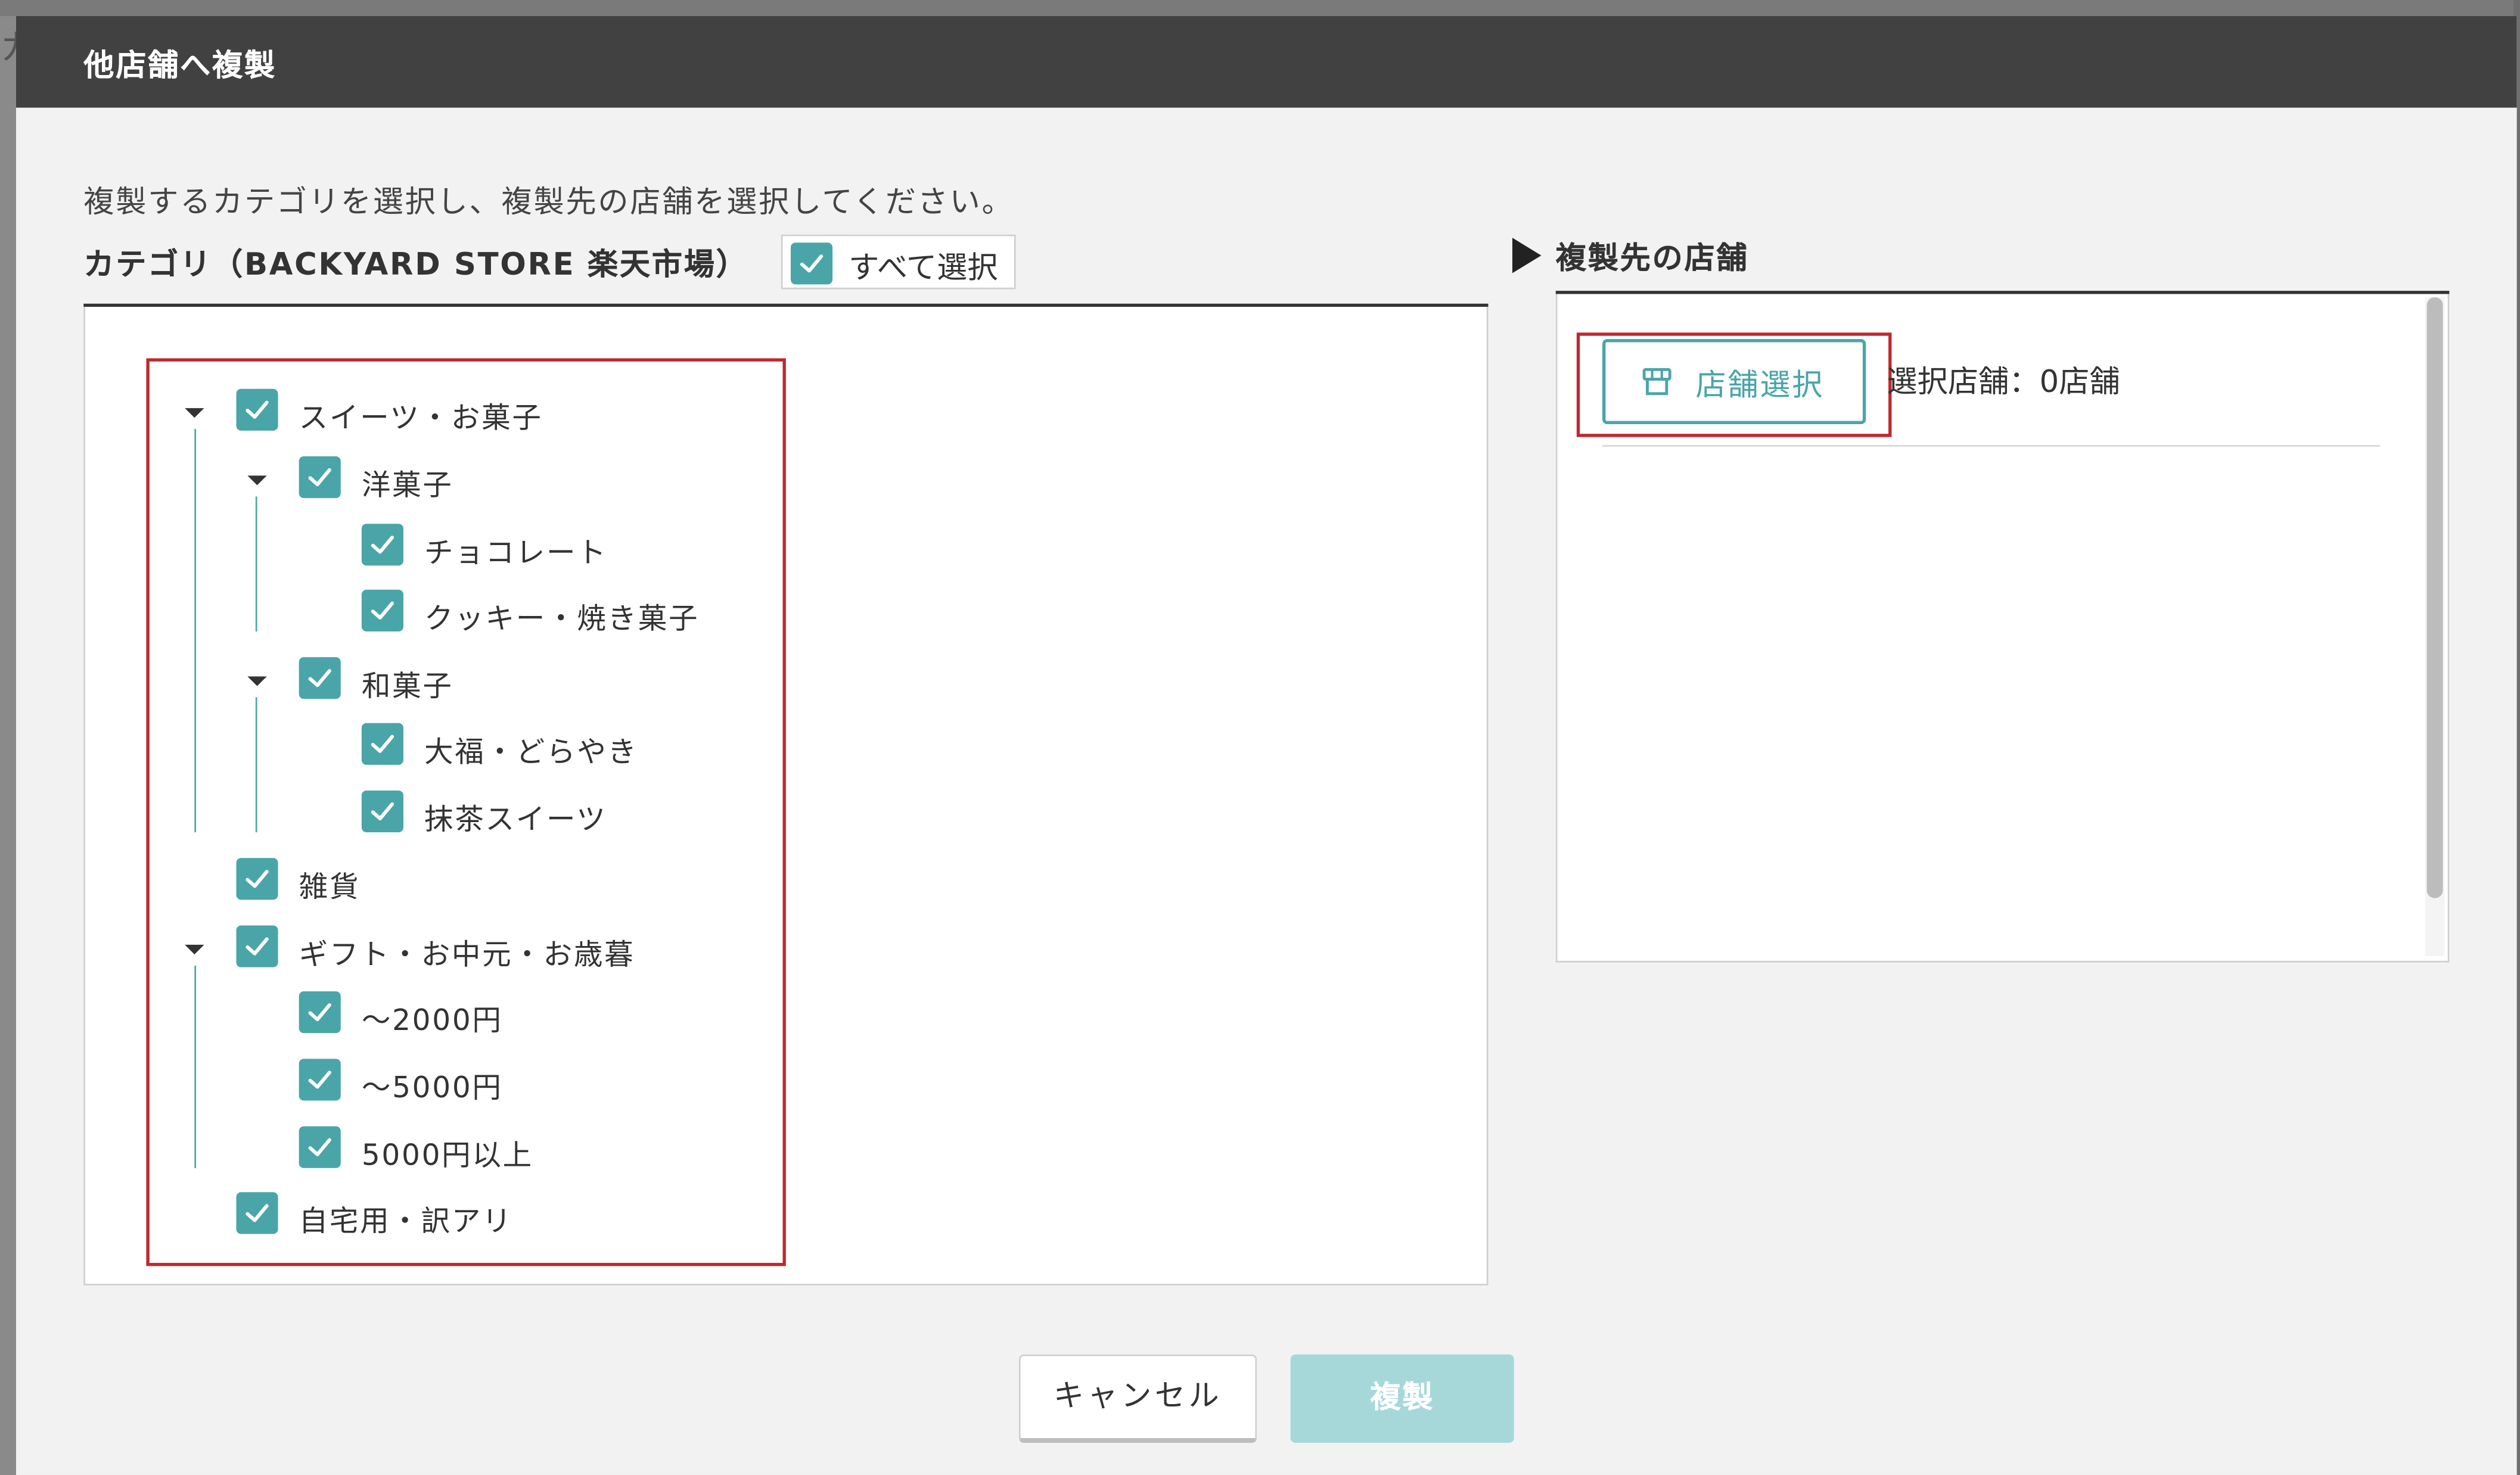  I want to click on backdrop, so click(1260, 8).